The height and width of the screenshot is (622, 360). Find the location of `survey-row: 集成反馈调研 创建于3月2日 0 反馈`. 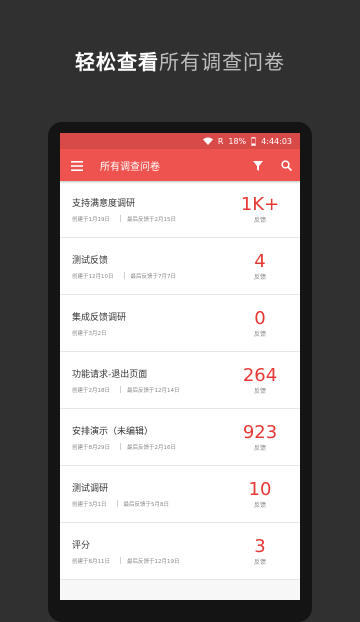

survey-row: 集成反馈调研 创建于3月2日 0 反馈 is located at coordinates (180, 323).